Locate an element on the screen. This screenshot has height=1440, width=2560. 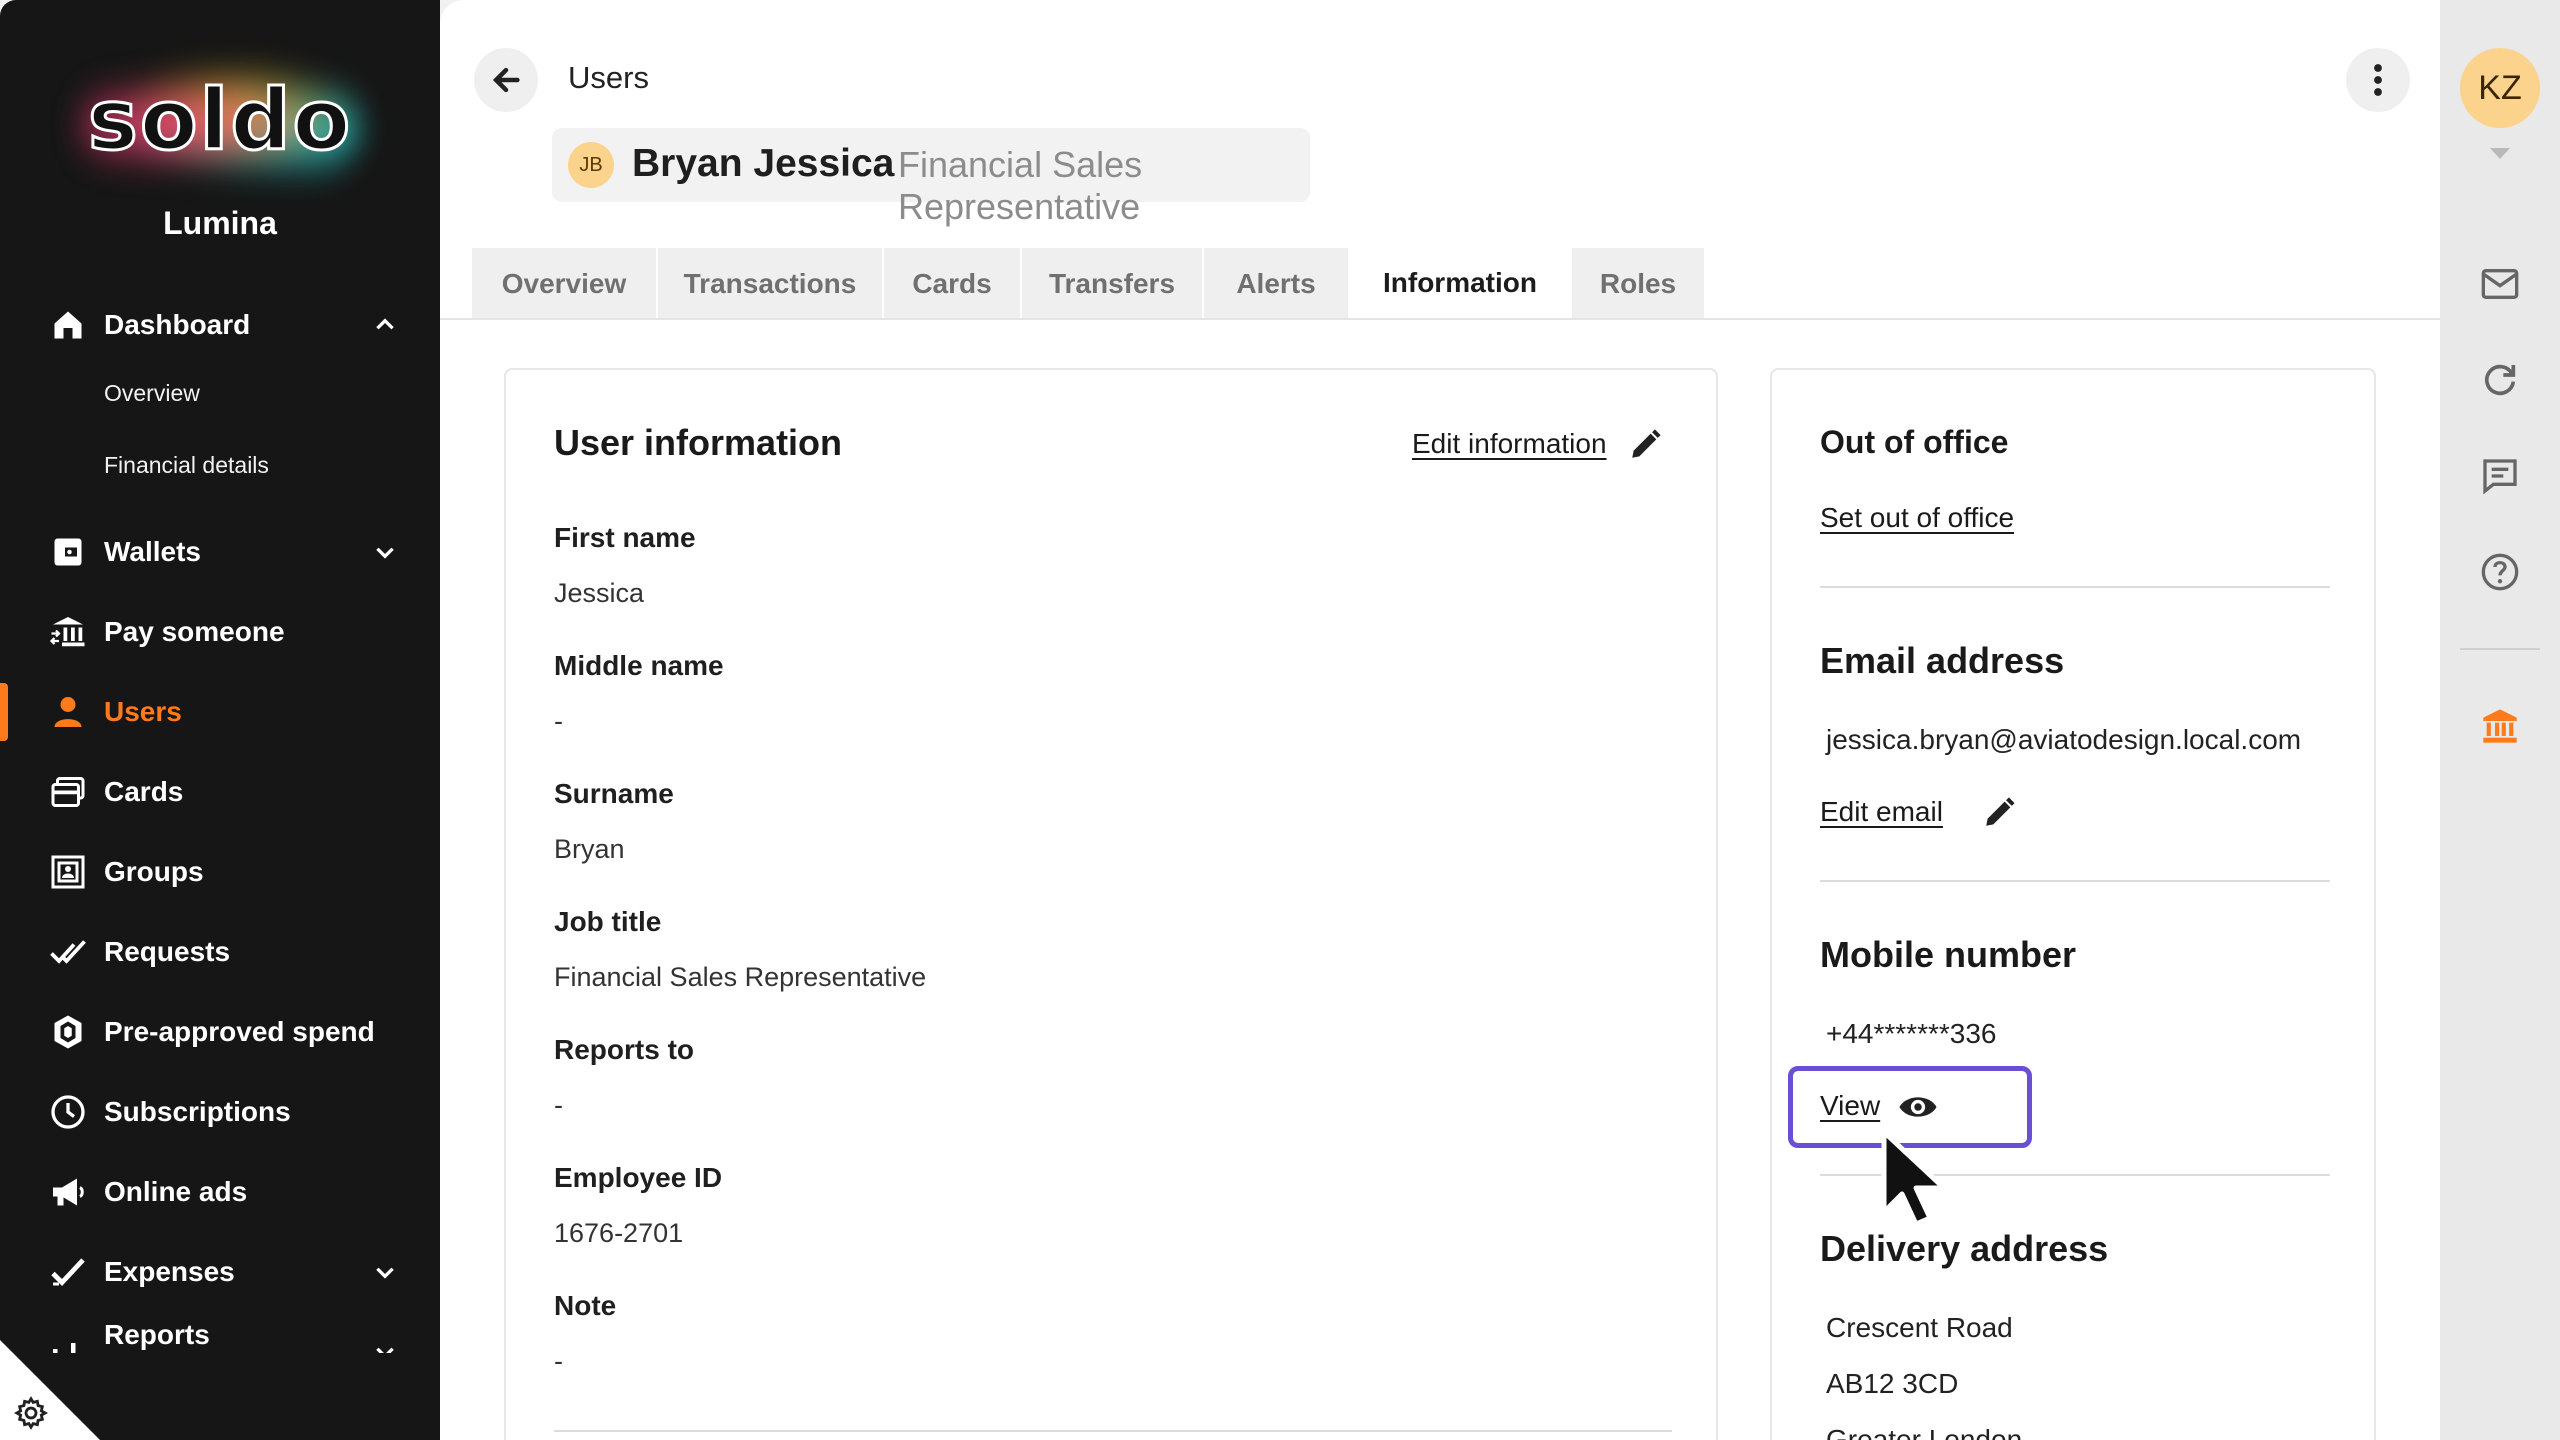
first-name-value: Jessica is located at coordinates (599, 593).